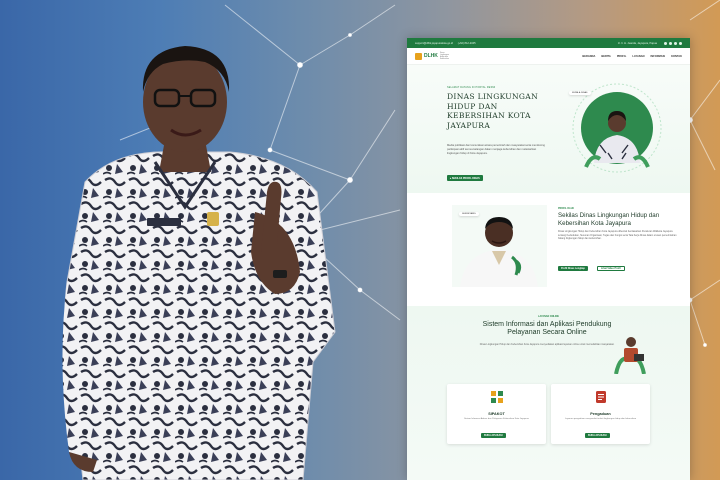 This screenshot has width=720, height=480. What do you see at coordinates (617, 128) in the screenshot?
I see `hero-portrait` at bounding box center [617, 128].